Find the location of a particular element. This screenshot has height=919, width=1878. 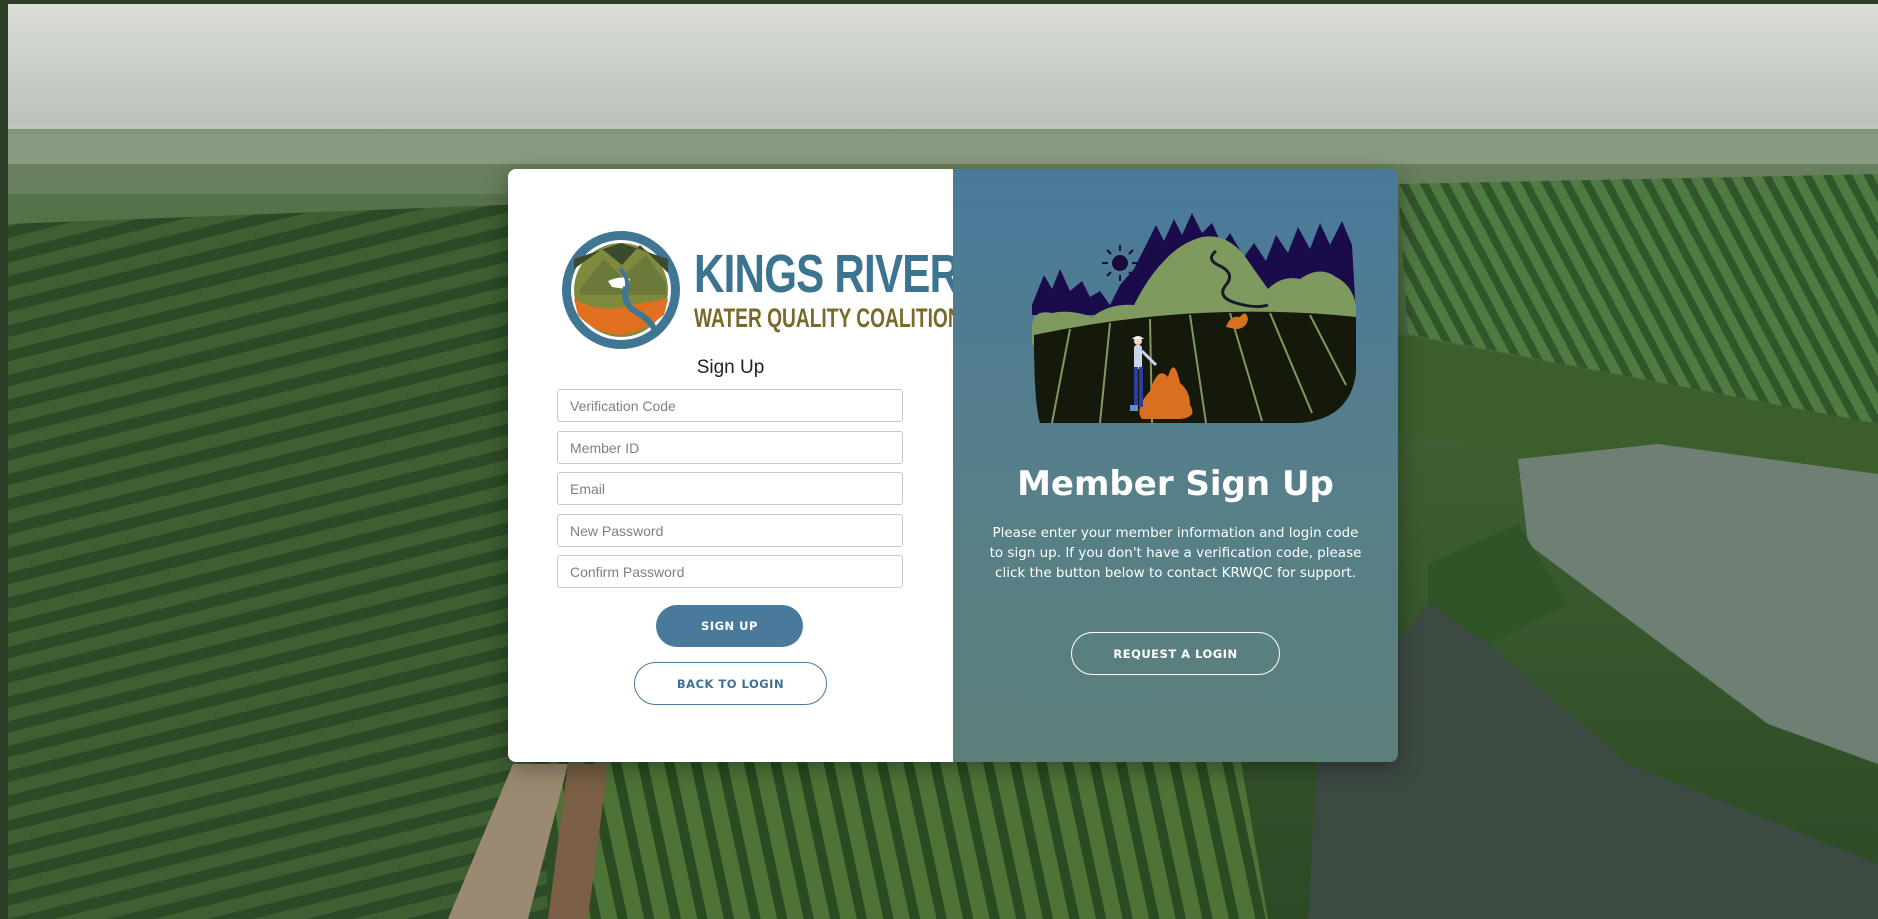

kings-river-logo: KINGS RIVER WATER QUALITY COALITION is located at coordinates (761, 290).